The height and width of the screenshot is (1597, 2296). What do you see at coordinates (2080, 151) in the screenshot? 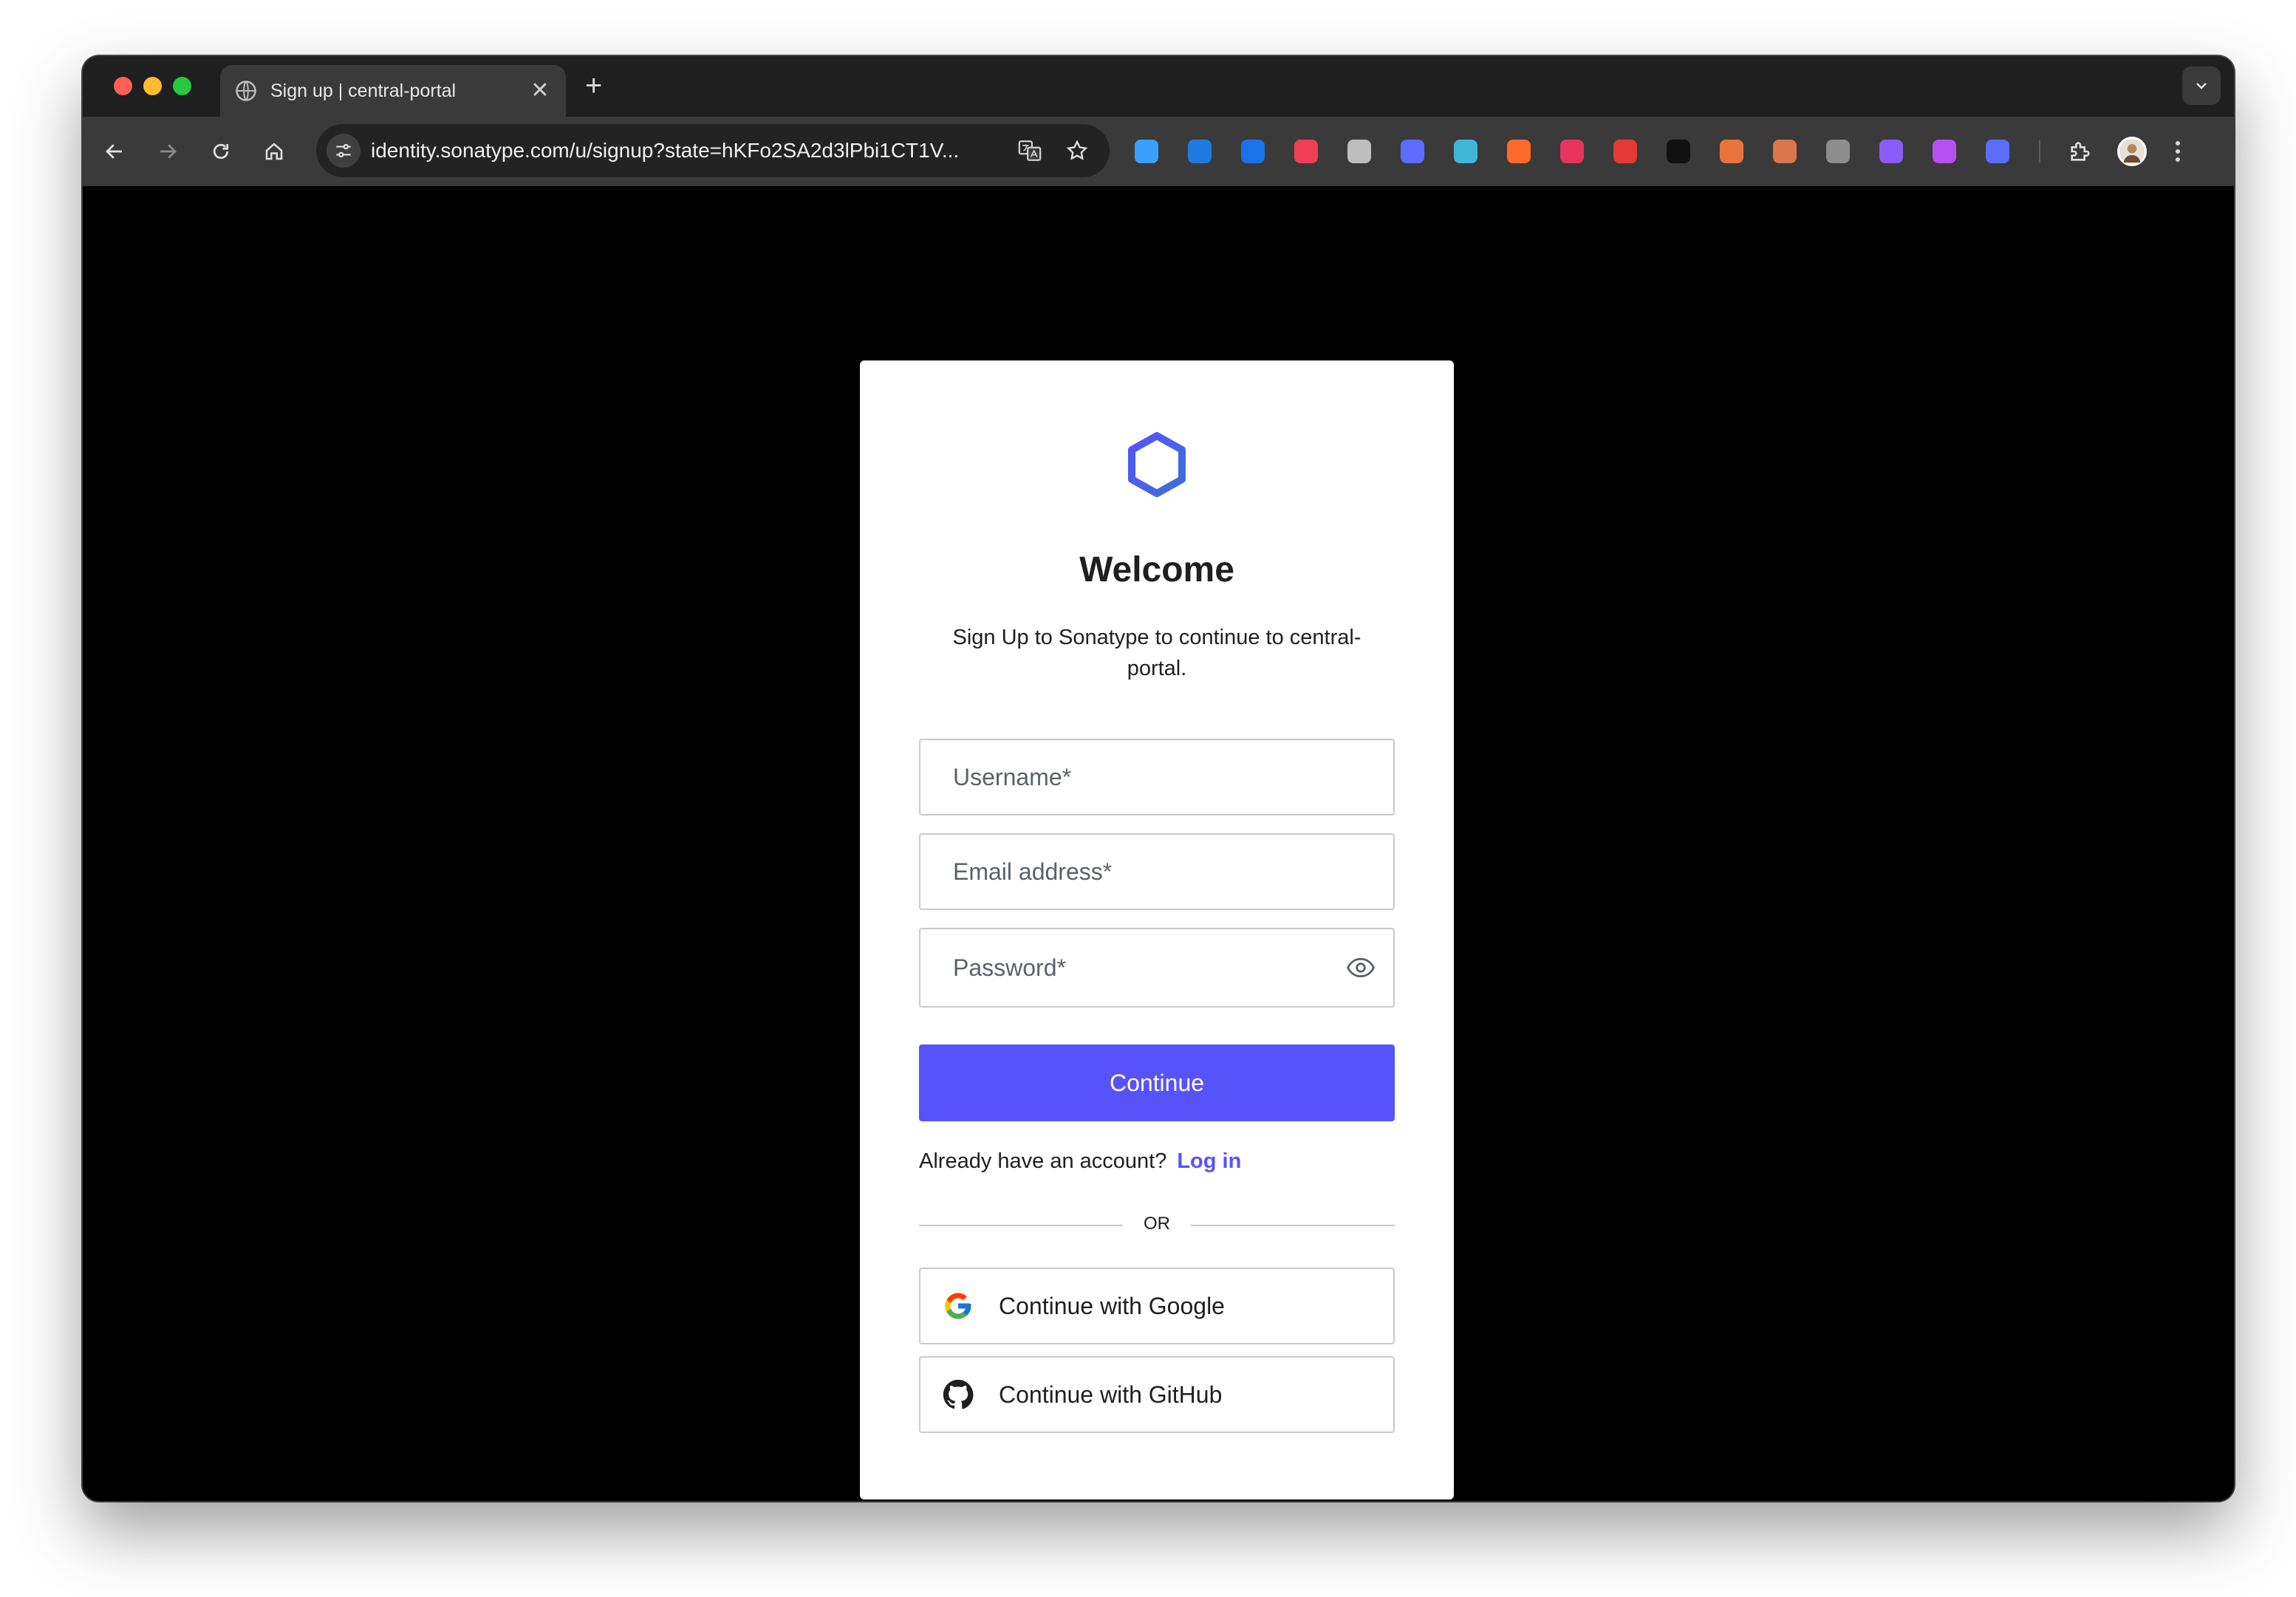
I see `extensions-puzzle-icon` at bounding box center [2080, 151].